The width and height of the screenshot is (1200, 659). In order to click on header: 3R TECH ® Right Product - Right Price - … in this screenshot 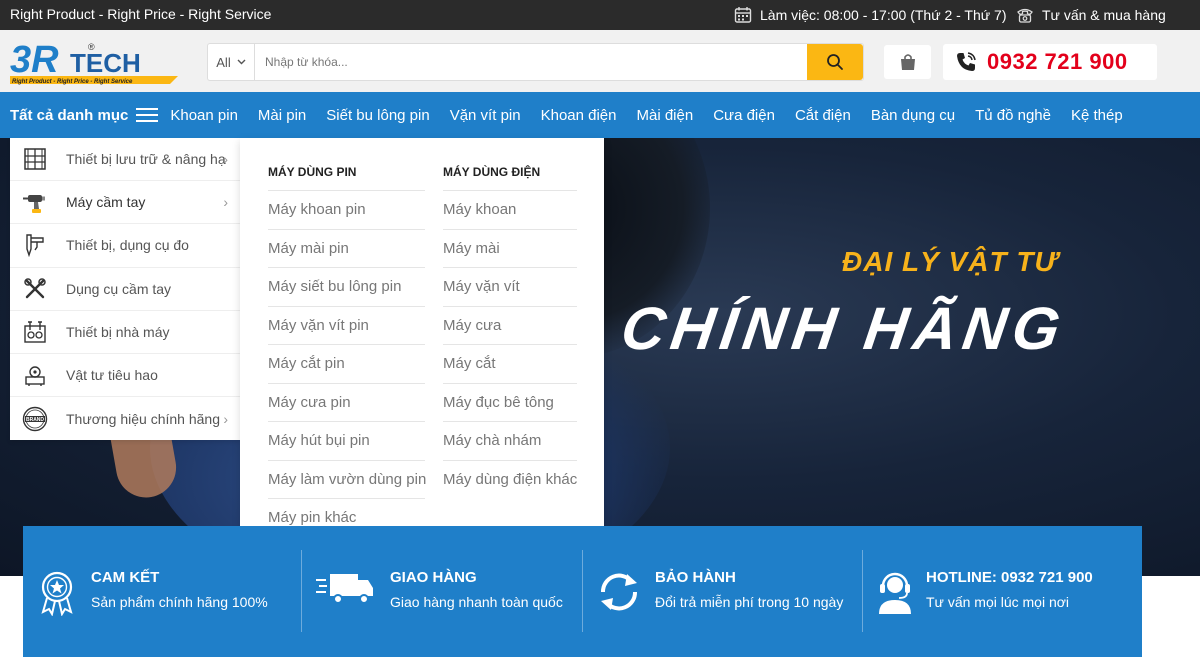, I will do `click(600, 61)`.